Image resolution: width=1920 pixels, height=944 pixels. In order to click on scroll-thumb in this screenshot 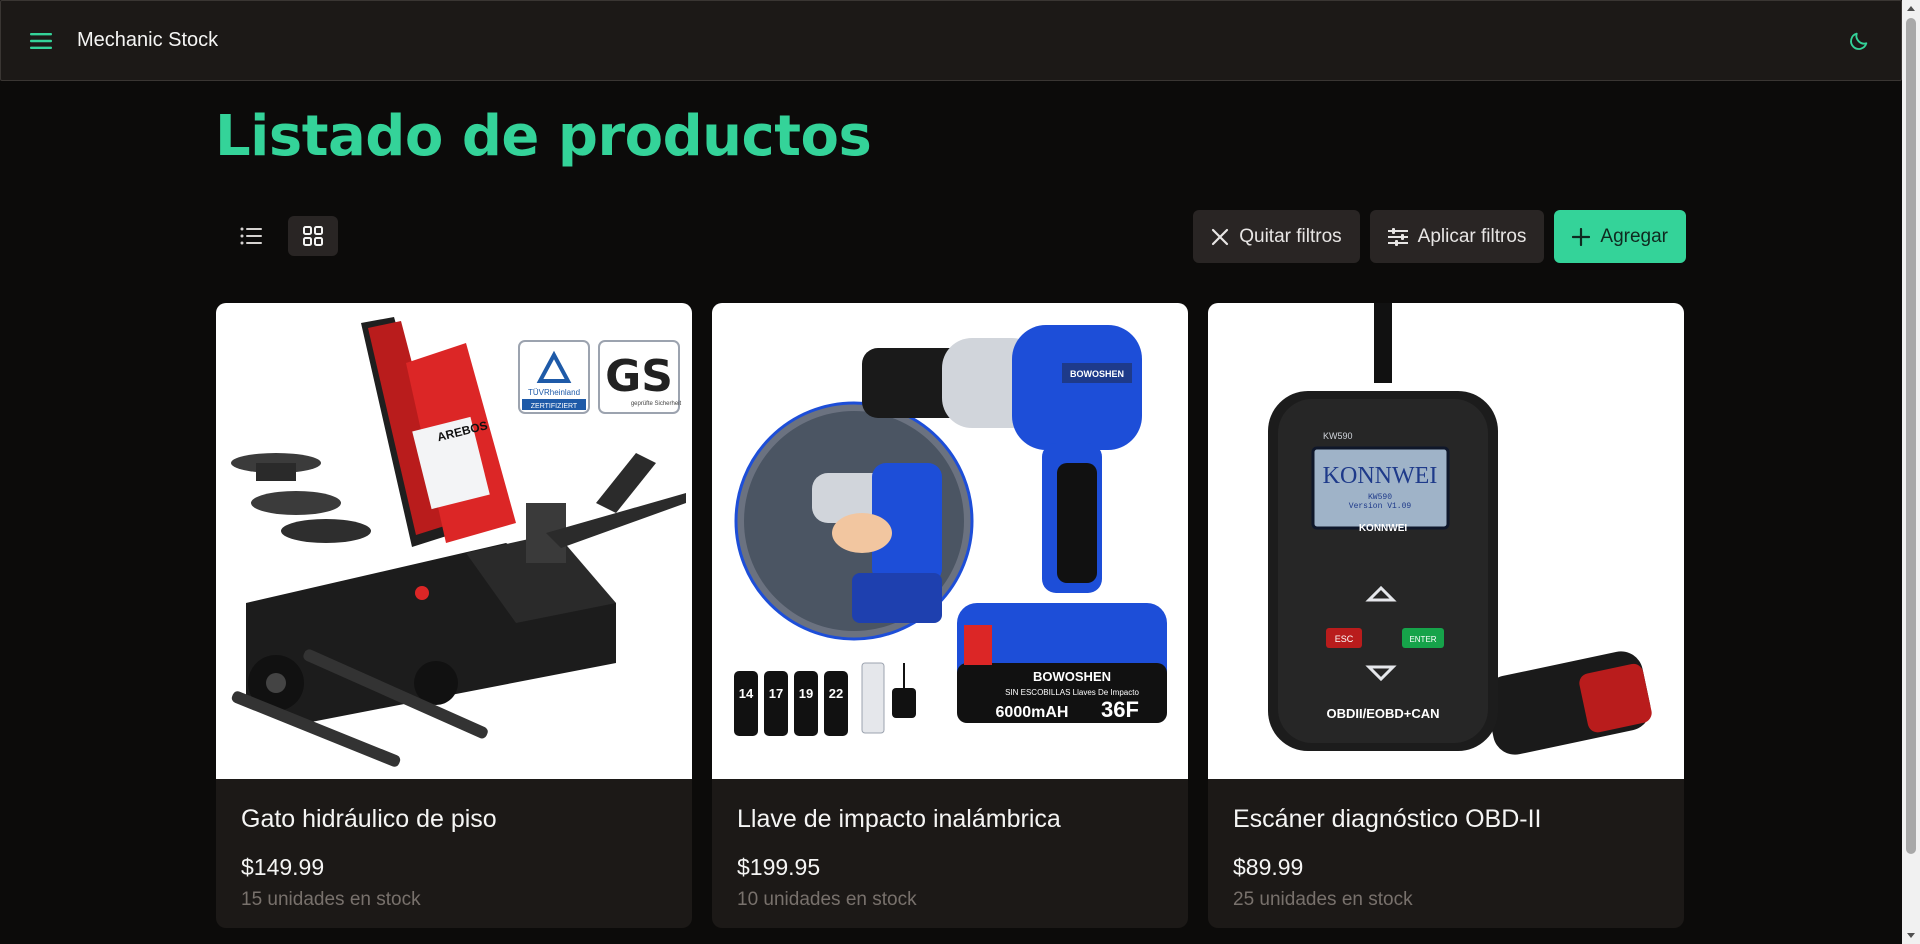, I will do `click(1911, 436)`.